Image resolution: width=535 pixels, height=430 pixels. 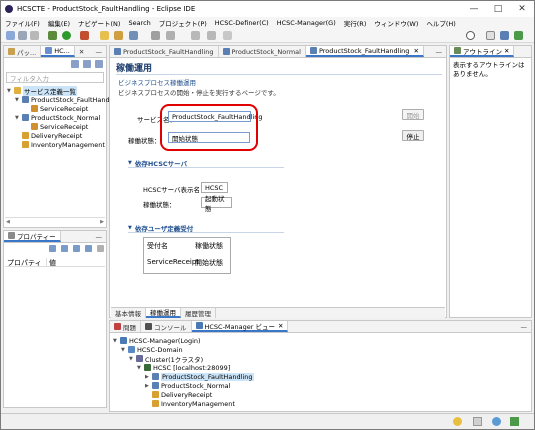 I want to click on new-icon, so click(x=10, y=35).